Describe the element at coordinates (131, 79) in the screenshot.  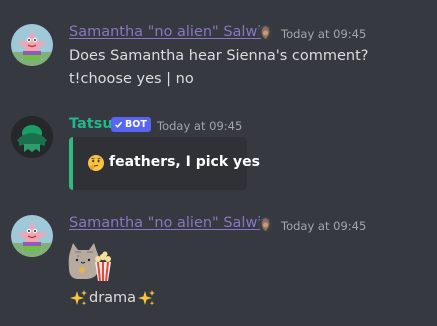
I see `message-line: t!choose yes | no` at that location.